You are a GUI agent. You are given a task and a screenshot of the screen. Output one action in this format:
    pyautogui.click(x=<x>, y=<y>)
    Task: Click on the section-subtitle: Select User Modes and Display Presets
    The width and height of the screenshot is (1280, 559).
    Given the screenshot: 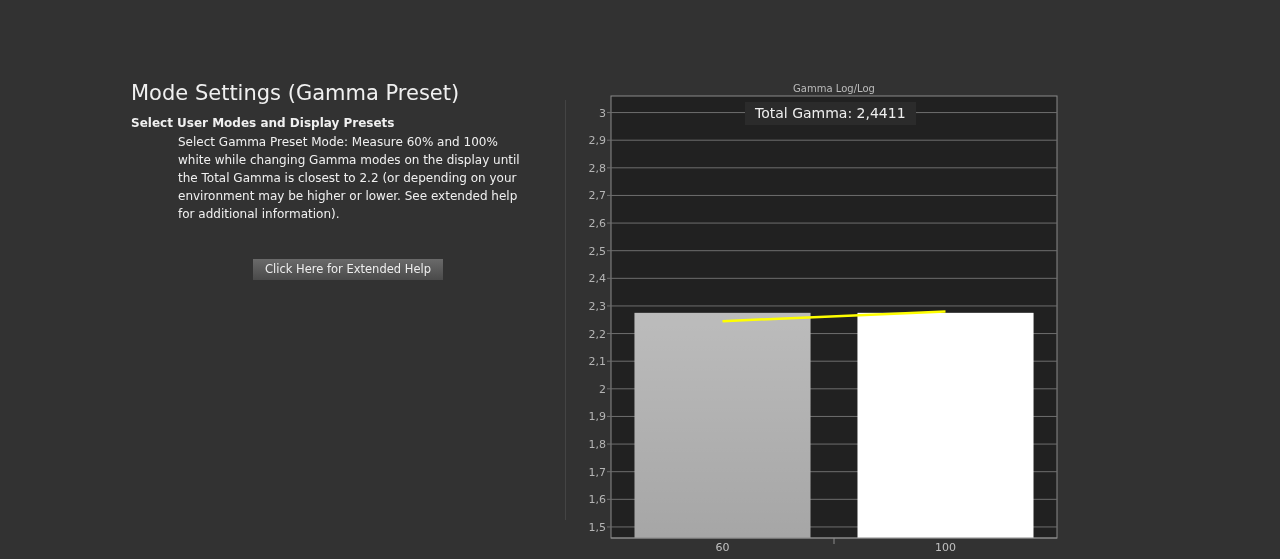 What is the action you would take?
    pyautogui.click(x=263, y=123)
    